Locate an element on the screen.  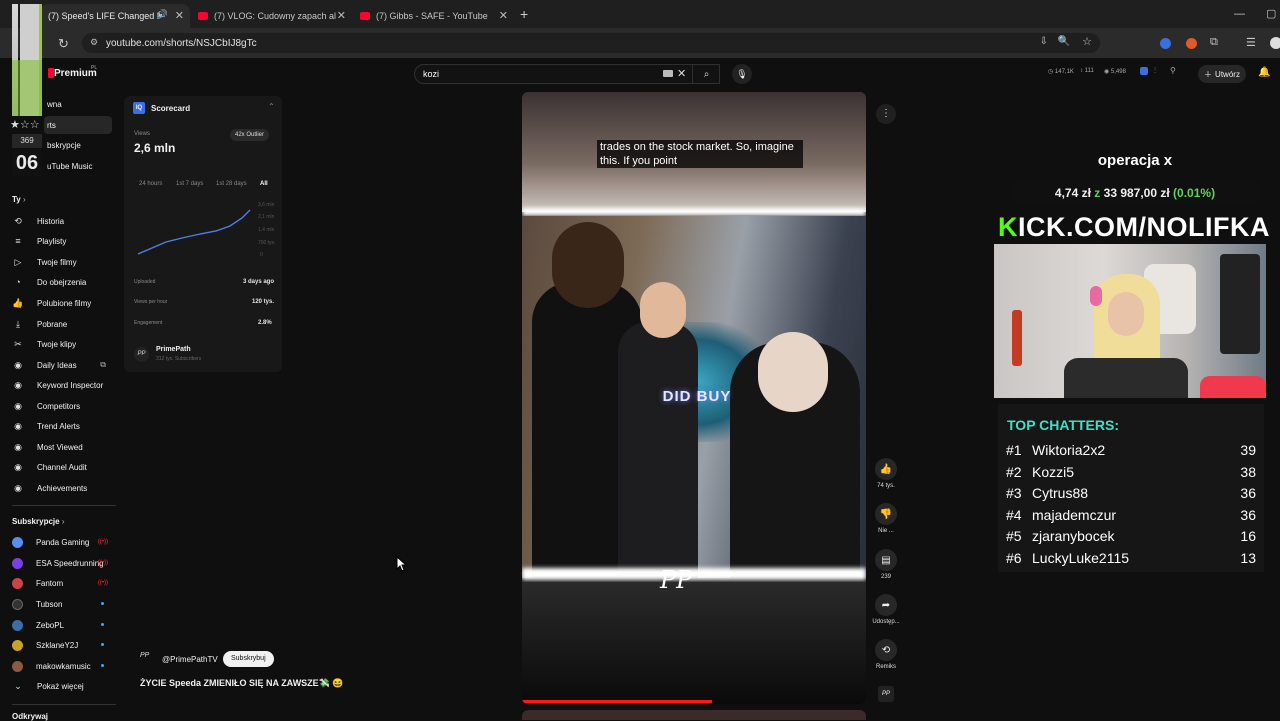
sidebar-item-competitors: ◉ Competitors is located at coordinates (64, 406).